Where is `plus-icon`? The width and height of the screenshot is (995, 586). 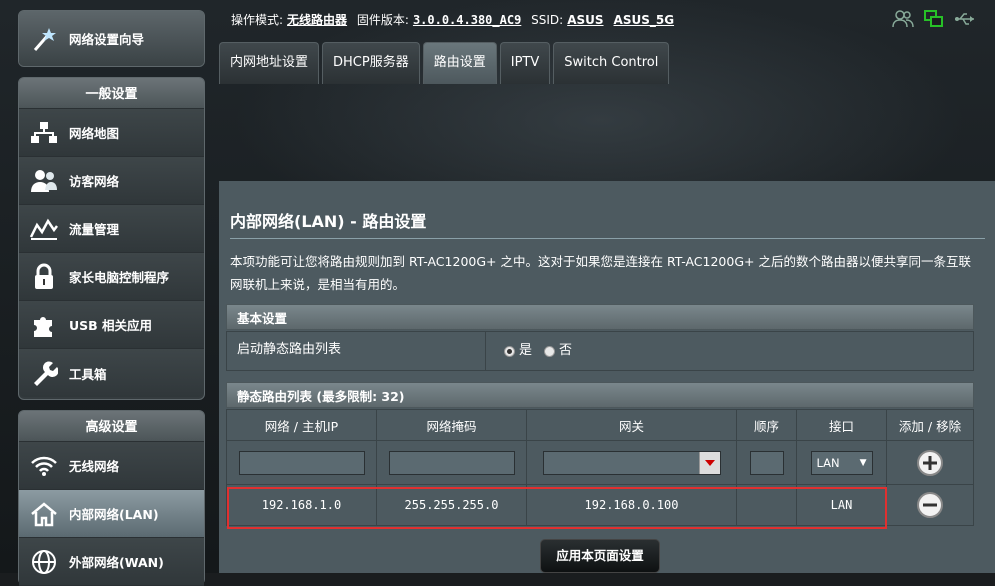
plus-icon is located at coordinates (930, 462).